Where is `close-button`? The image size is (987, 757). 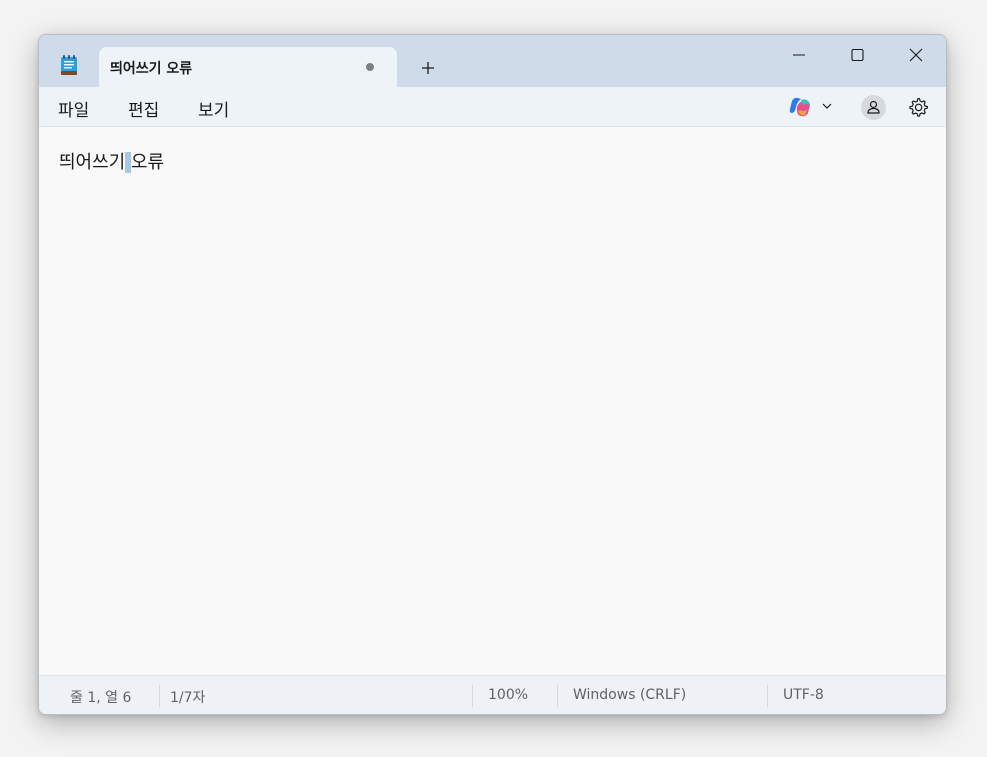
close-button is located at coordinates (916, 55).